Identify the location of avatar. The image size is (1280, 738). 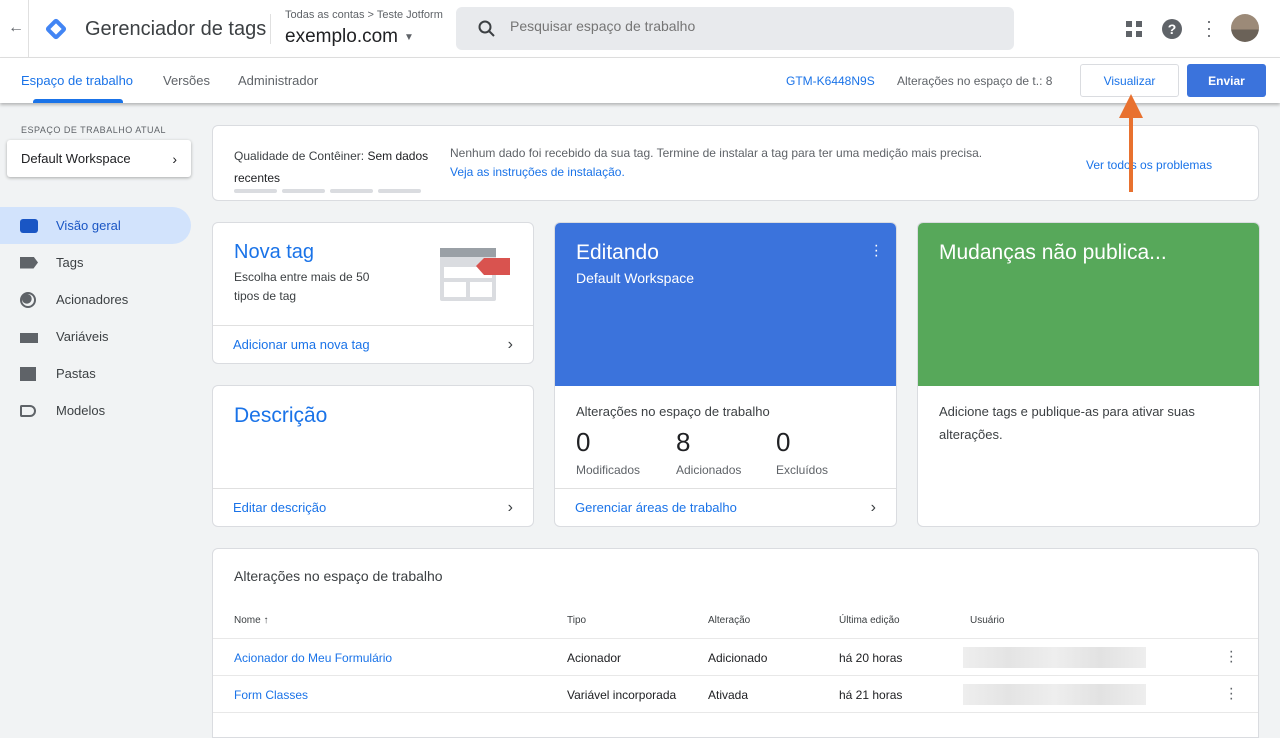
(1245, 28).